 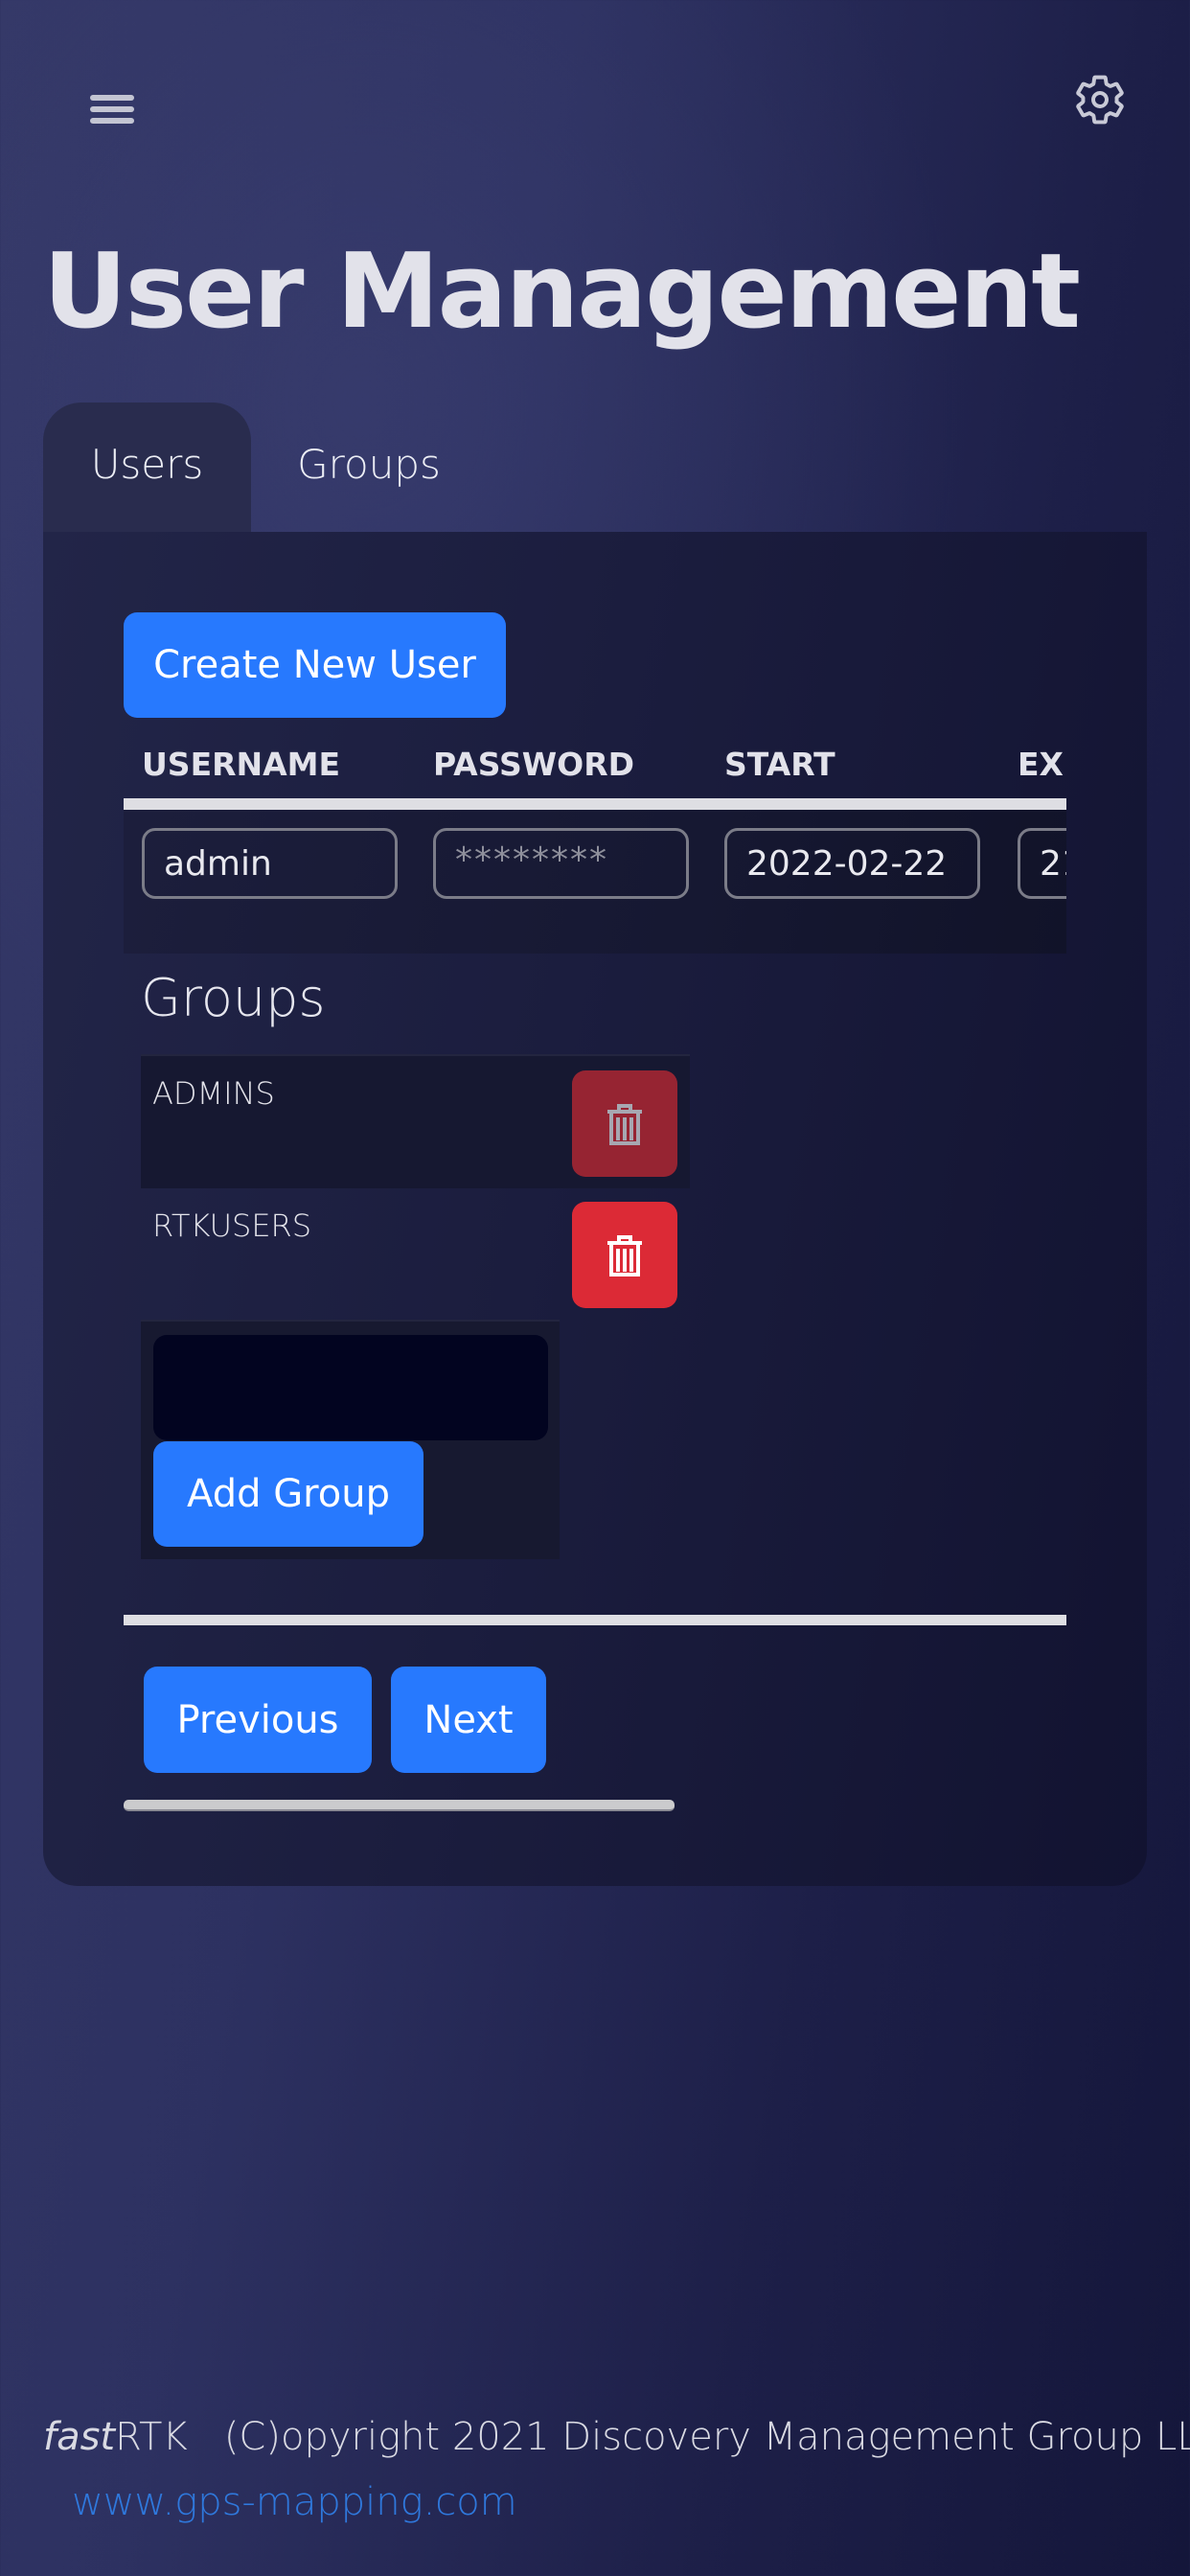 I want to click on next-page-button: Next, so click(x=468, y=1720).